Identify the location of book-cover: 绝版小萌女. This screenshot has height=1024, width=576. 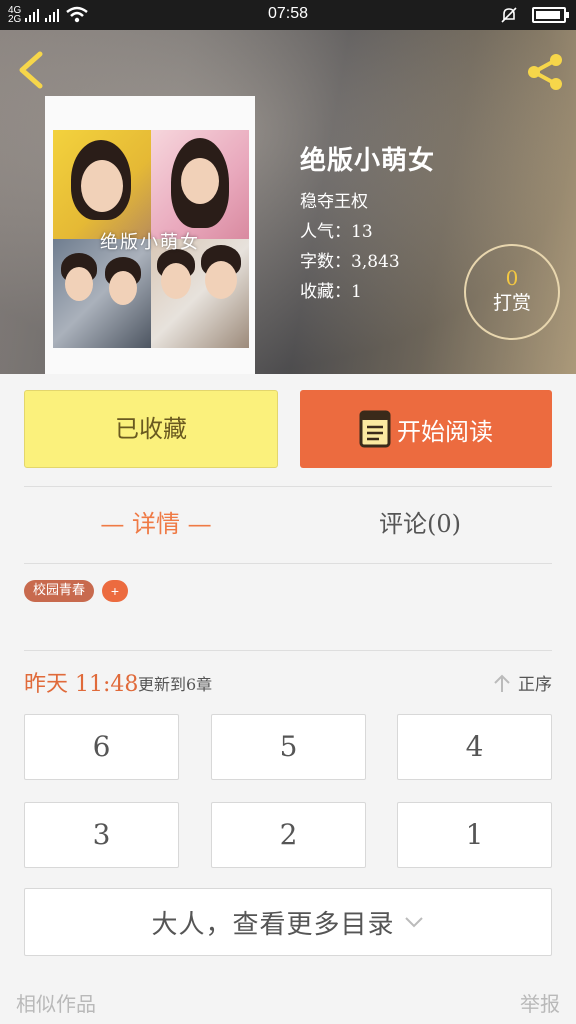
(150, 235).